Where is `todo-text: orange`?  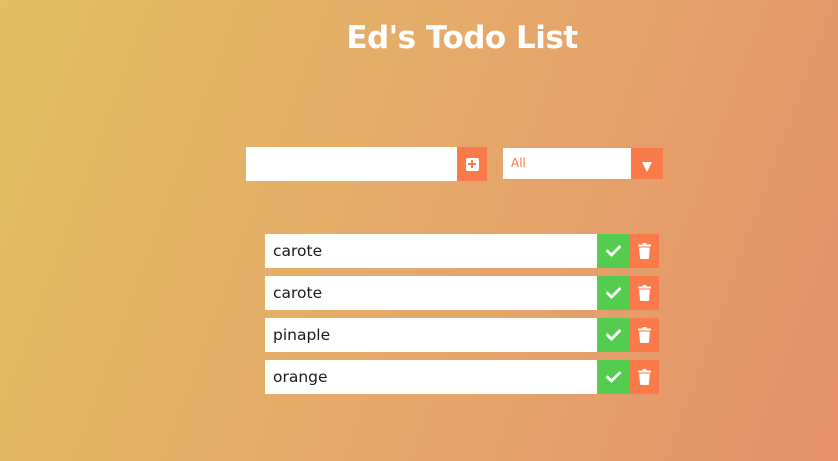 todo-text: orange is located at coordinates (431, 377).